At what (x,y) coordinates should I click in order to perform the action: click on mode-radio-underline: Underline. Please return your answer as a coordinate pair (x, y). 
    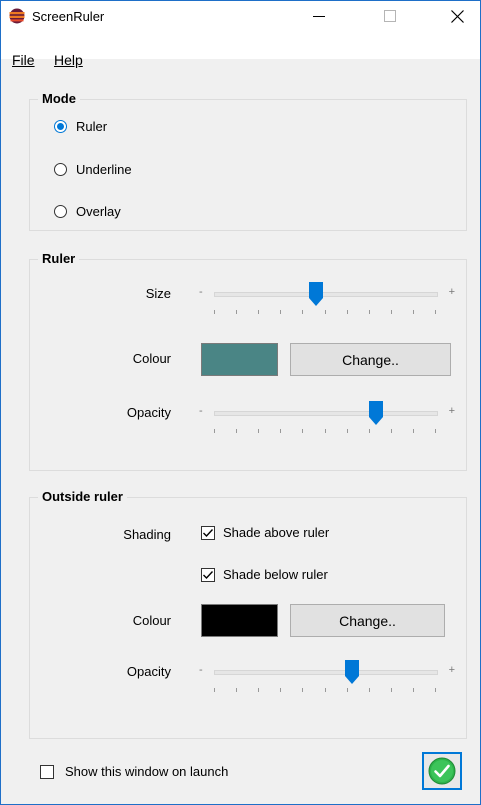
    Looking at the image, I should click on (93, 169).